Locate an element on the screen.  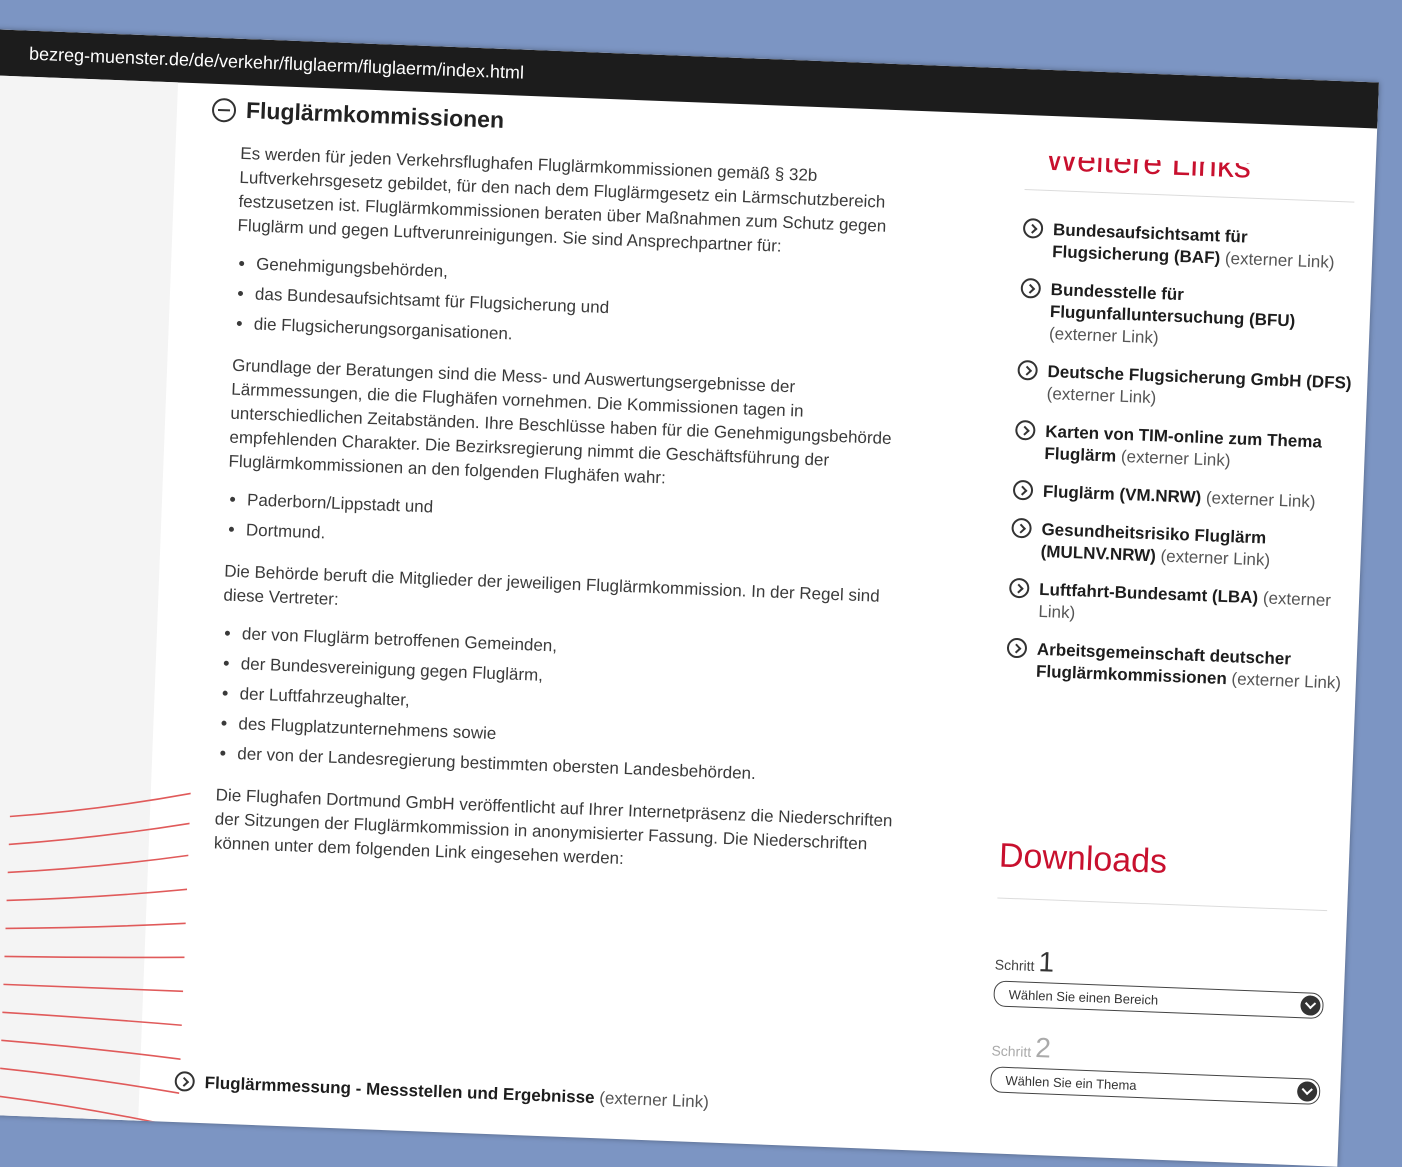
area-select-value: Wählen Sie einen Bereich is located at coordinates (1083, 997).